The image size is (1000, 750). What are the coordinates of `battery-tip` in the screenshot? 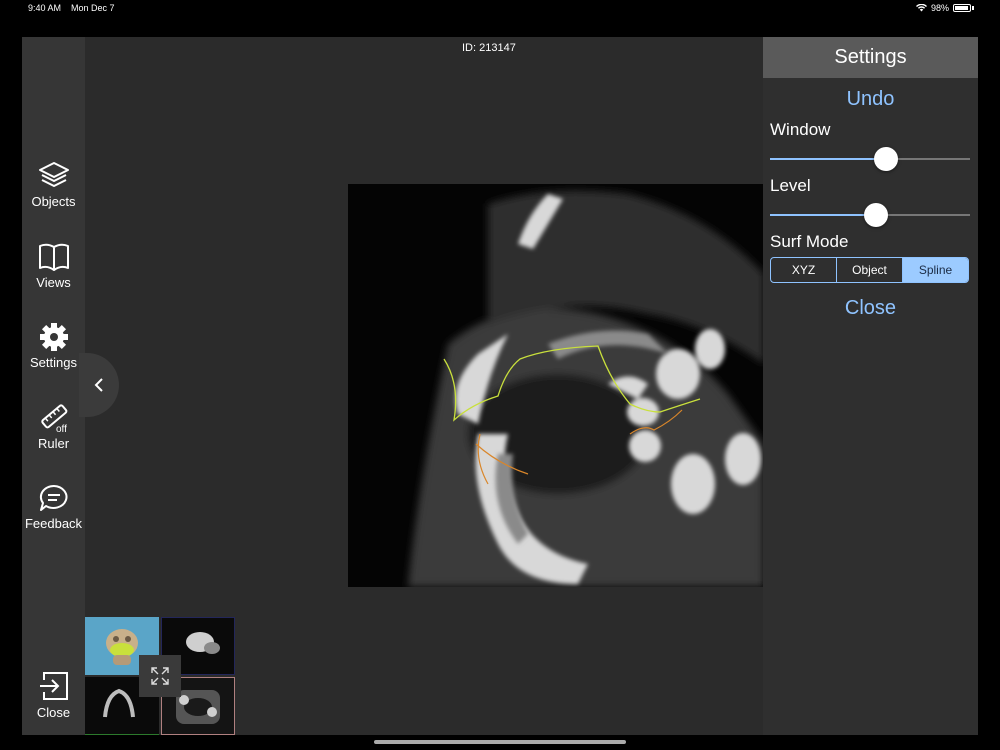 It's located at (973, 8).